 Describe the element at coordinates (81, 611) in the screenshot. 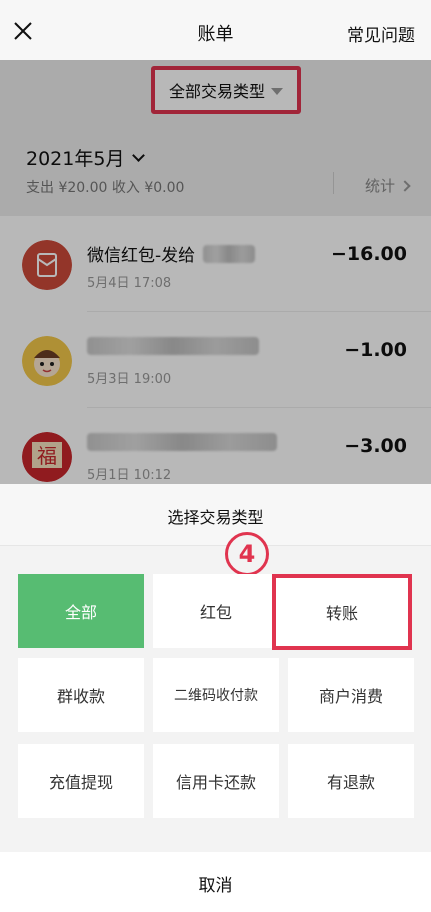

I see `type-option-all: 全部` at that location.